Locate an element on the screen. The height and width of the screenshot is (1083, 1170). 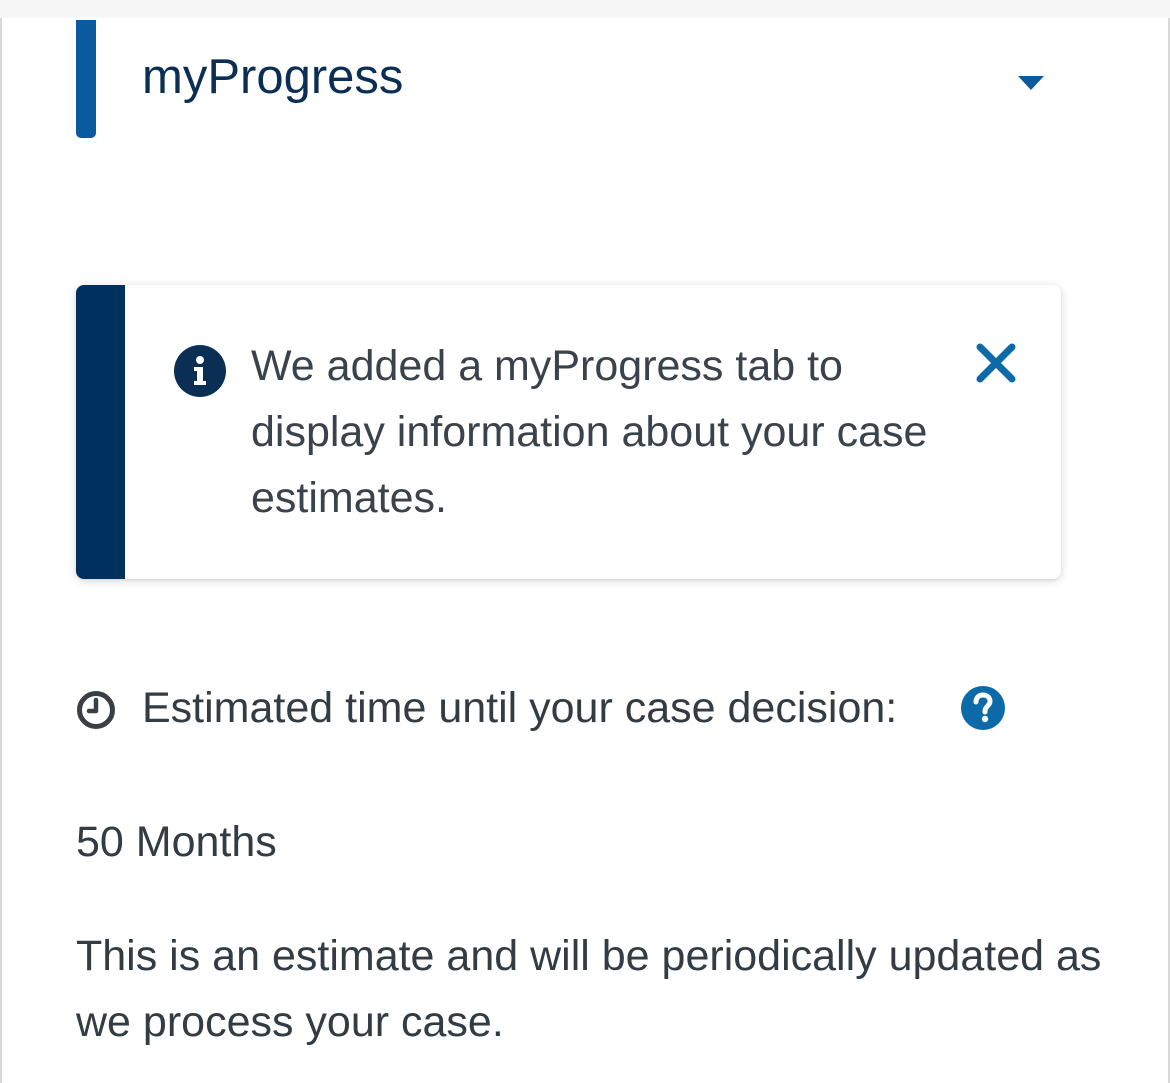
close-icon is located at coordinates (996, 363).